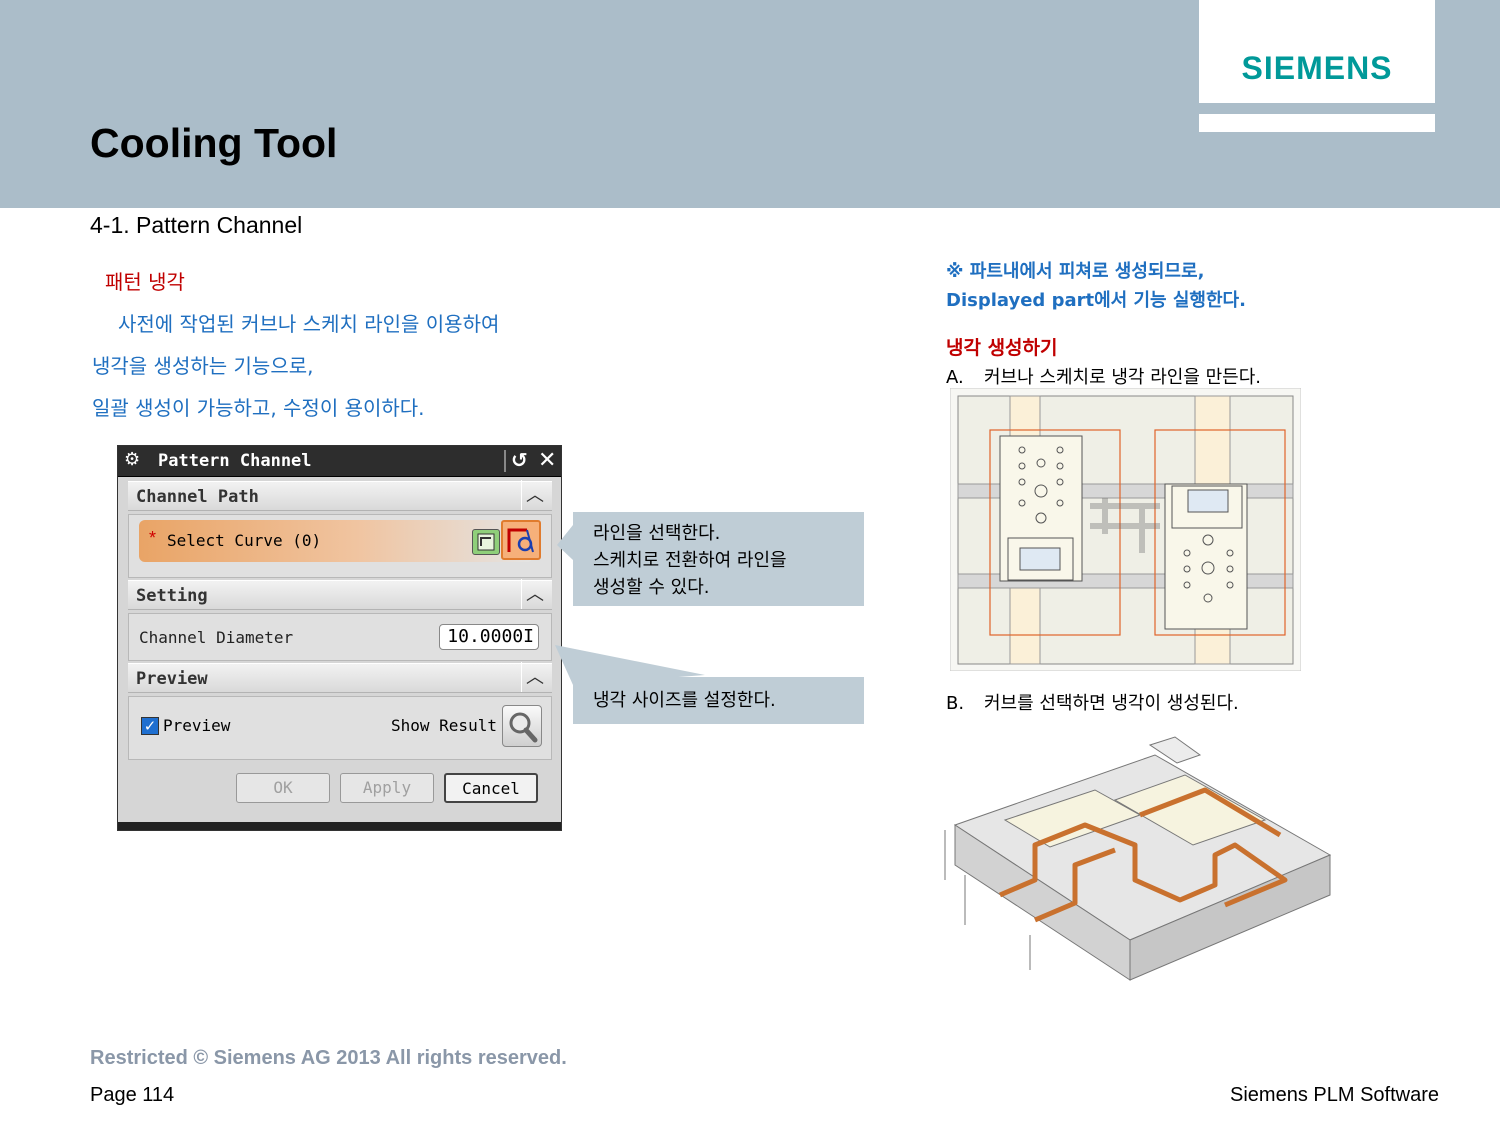 The image size is (1500, 1125). What do you see at coordinates (690, 560) in the screenshot?
I see `callout-line-2: 스케치로 전환하여 라인을` at bounding box center [690, 560].